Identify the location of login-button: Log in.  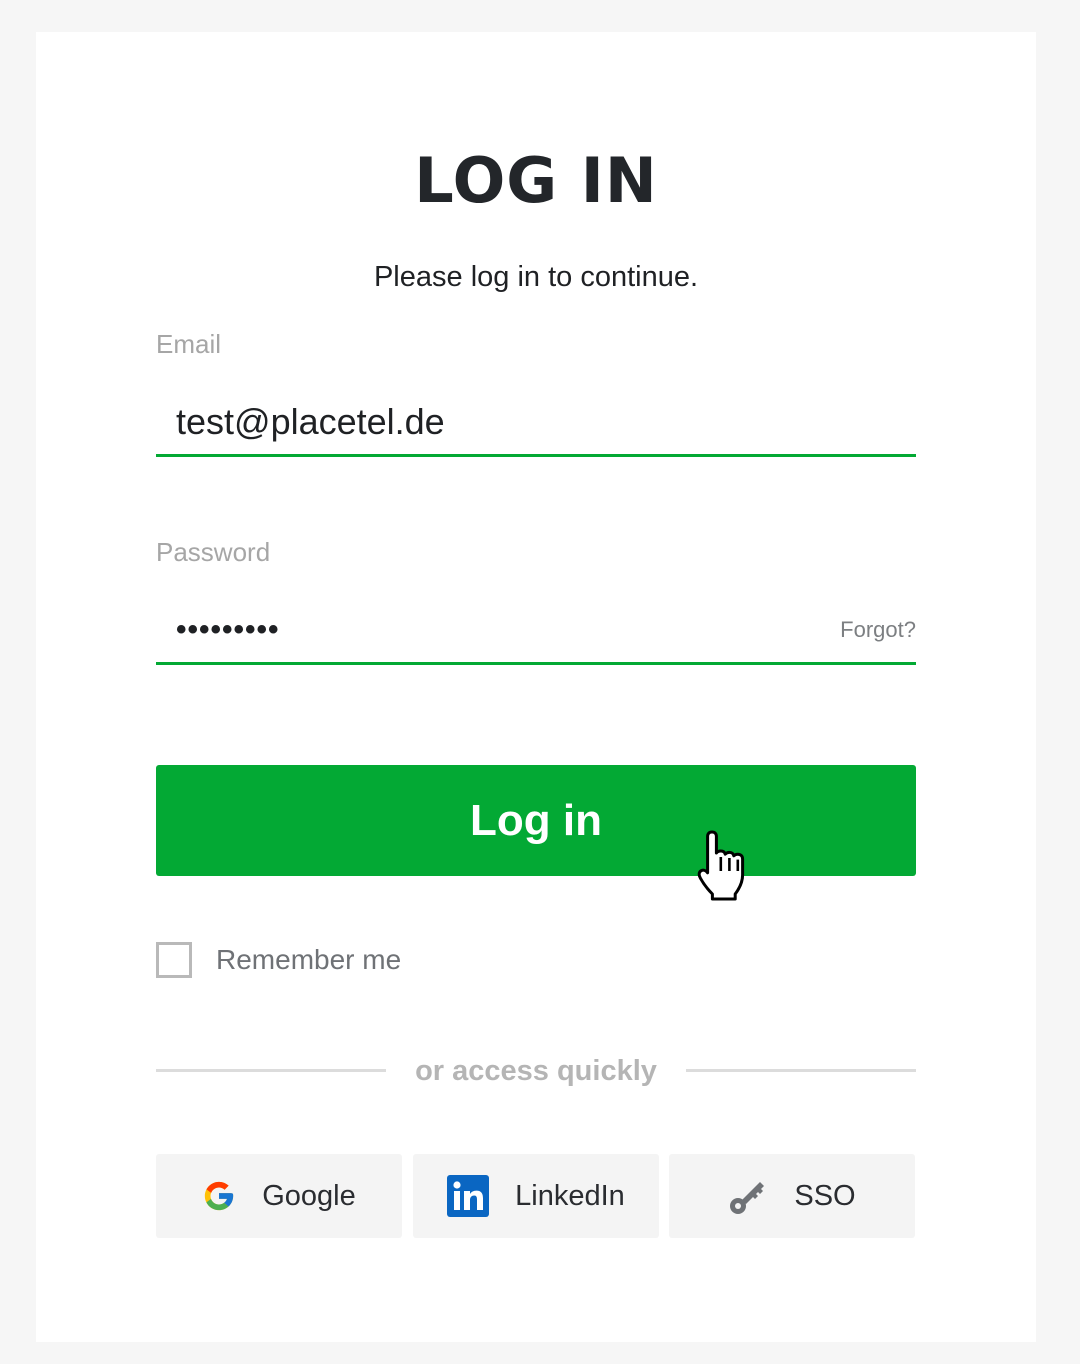
(536, 820).